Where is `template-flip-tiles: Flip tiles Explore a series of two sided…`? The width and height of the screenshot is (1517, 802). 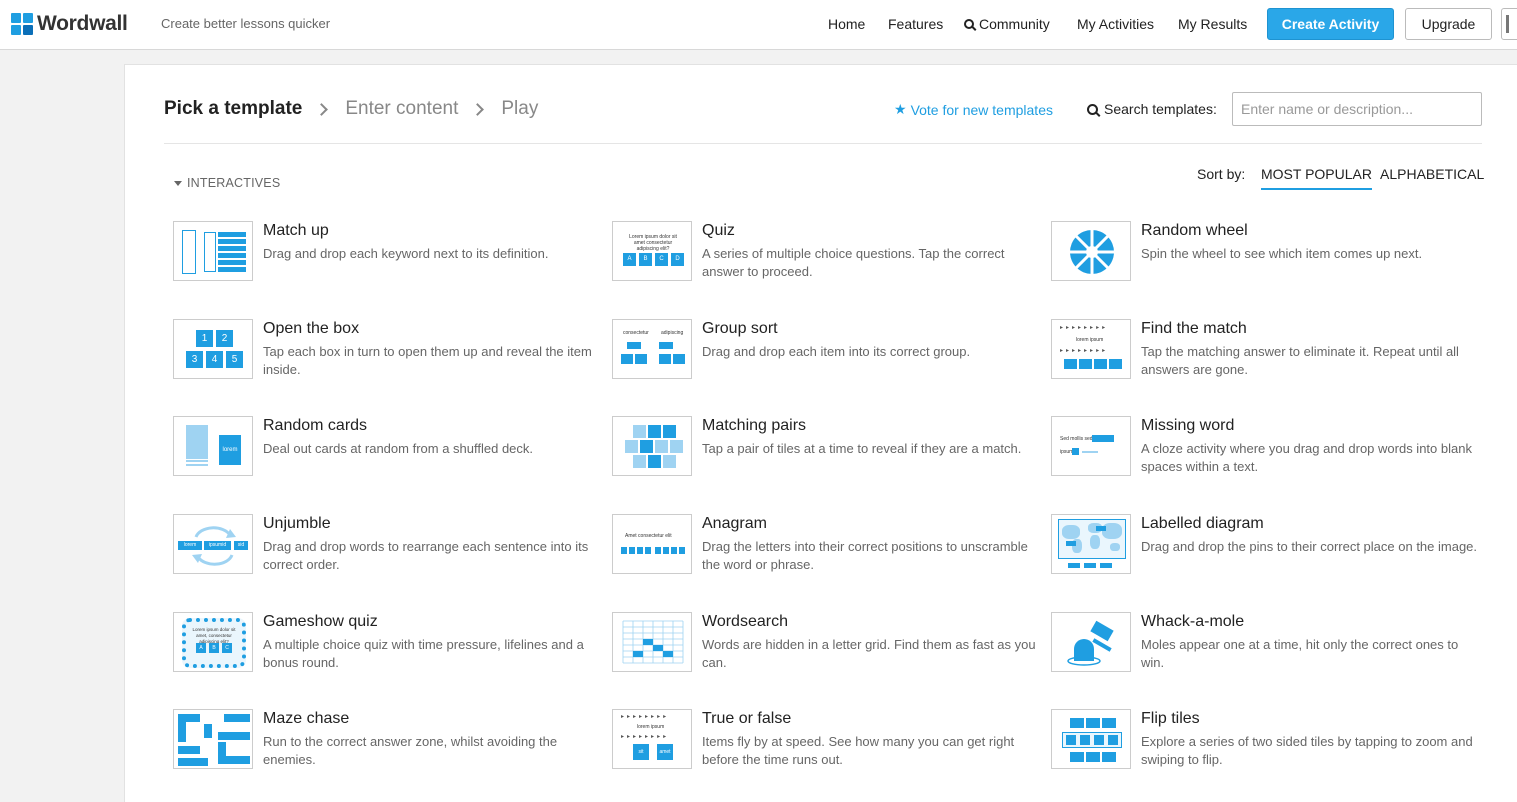
template-flip-tiles: Flip tiles Explore a series of two sided… is located at coordinates (1266, 740).